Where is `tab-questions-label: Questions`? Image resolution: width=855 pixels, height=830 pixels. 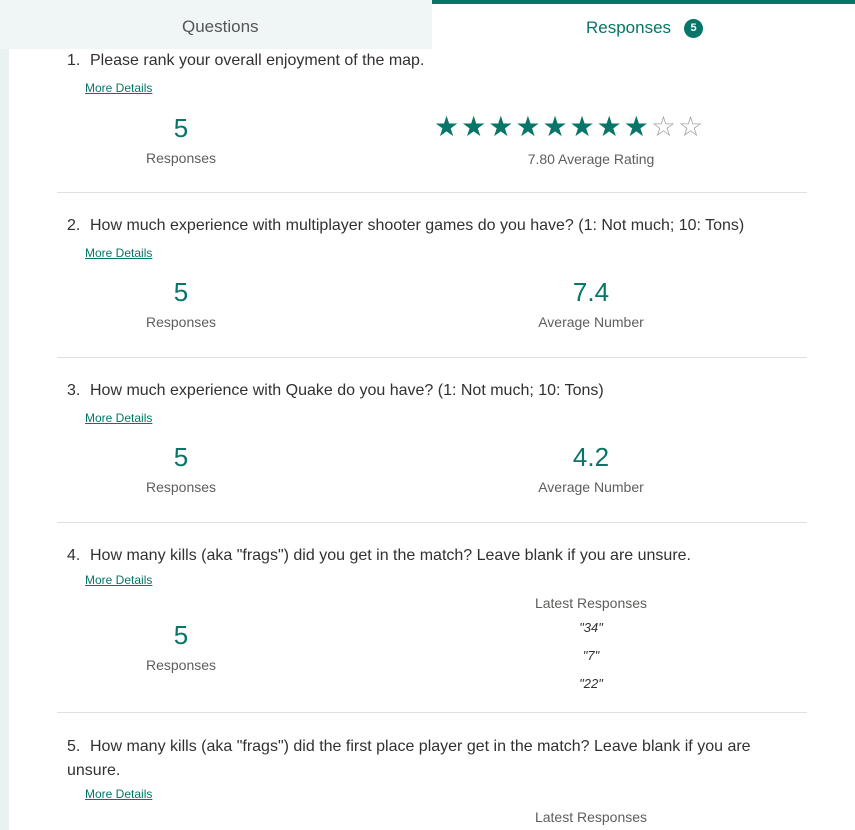 tab-questions-label: Questions is located at coordinates (220, 26).